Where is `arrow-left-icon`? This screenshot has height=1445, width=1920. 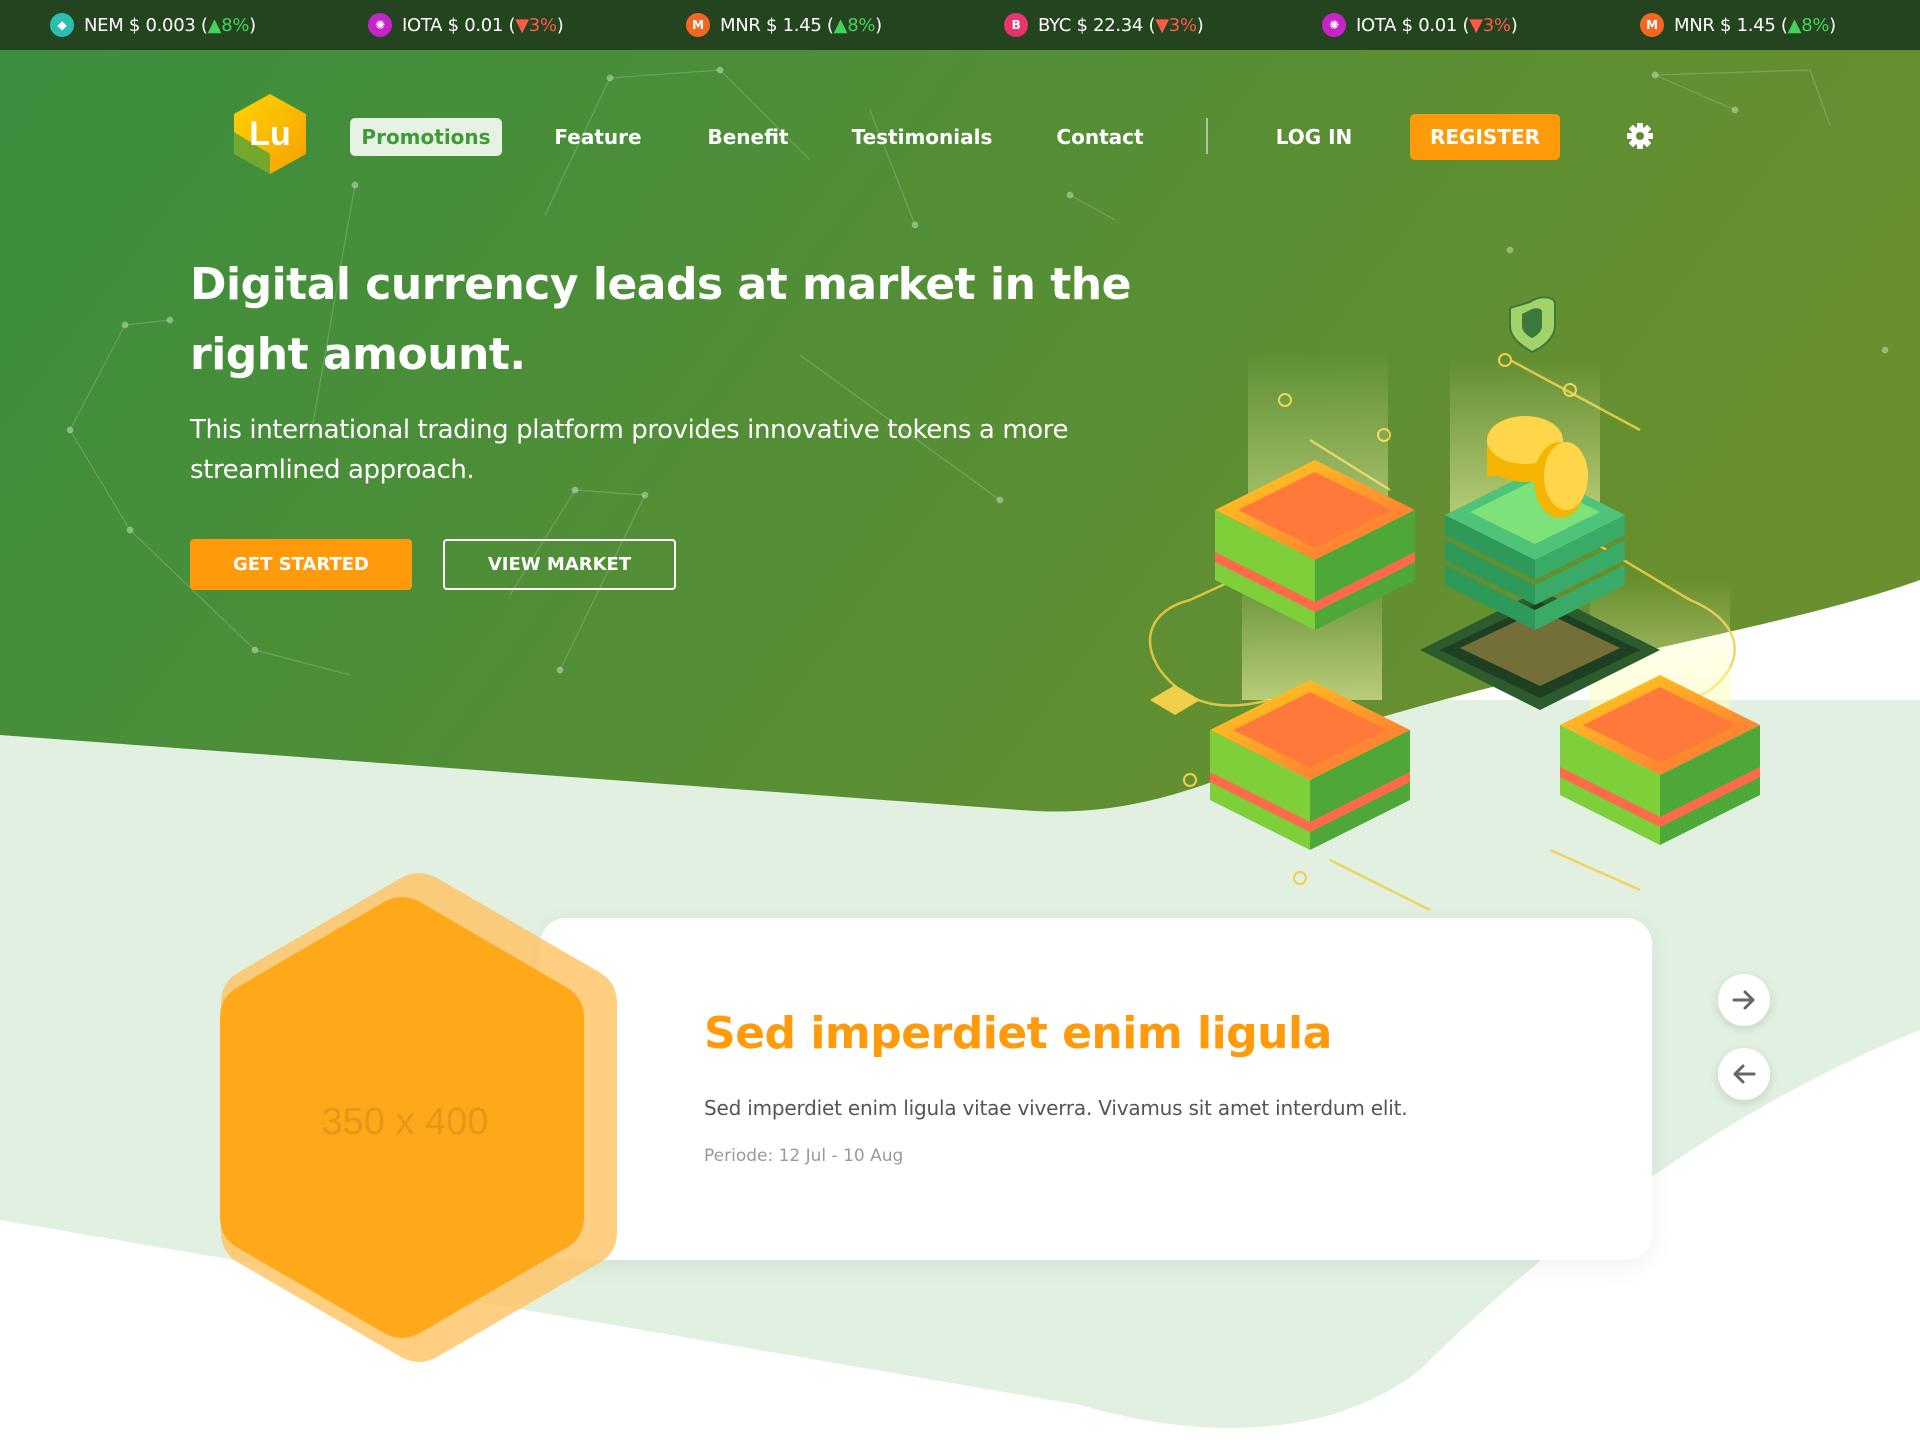 arrow-left-icon is located at coordinates (1744, 1074).